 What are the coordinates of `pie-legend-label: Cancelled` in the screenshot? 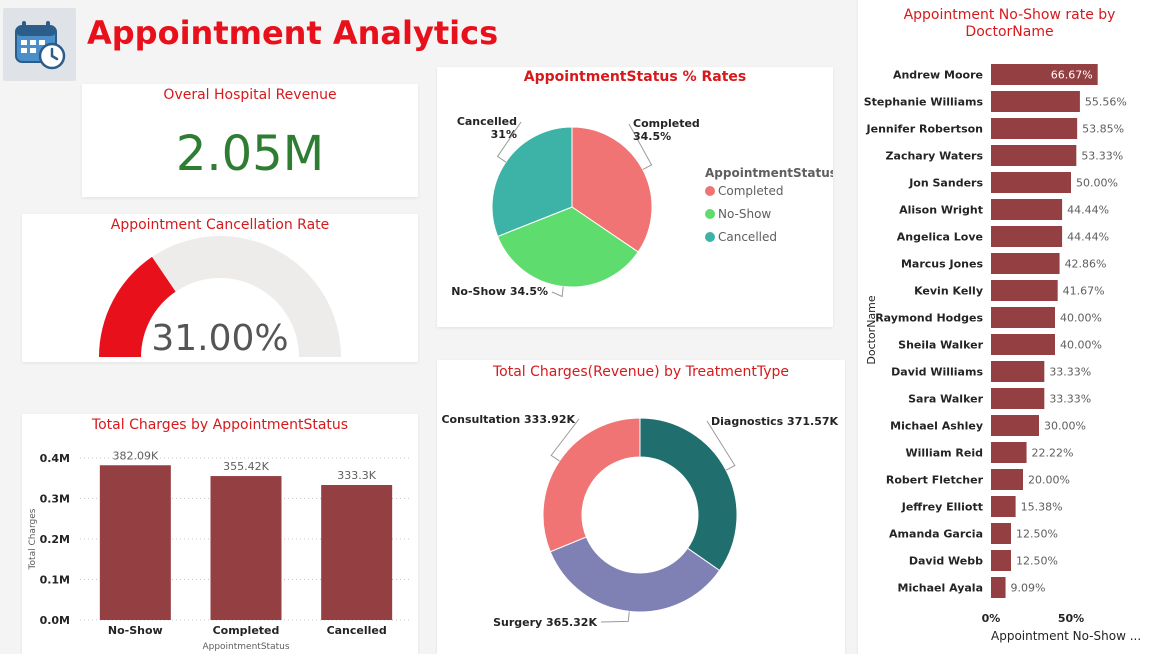 It's located at (747, 237).